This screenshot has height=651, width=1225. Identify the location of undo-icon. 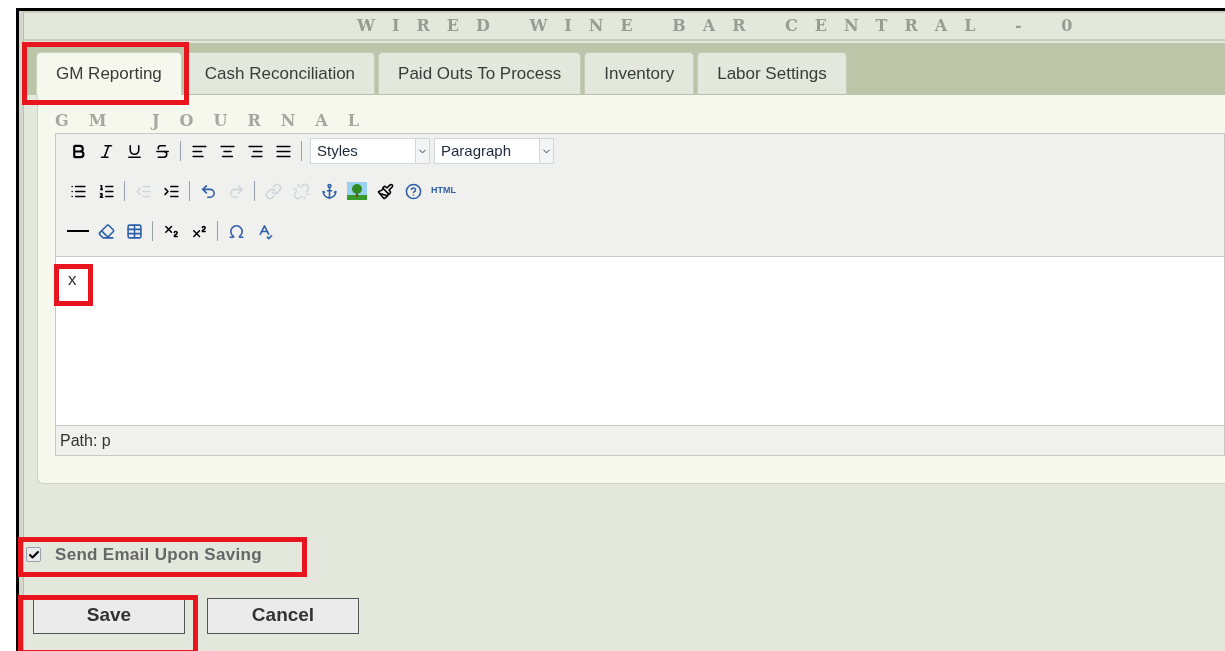
(208, 191).